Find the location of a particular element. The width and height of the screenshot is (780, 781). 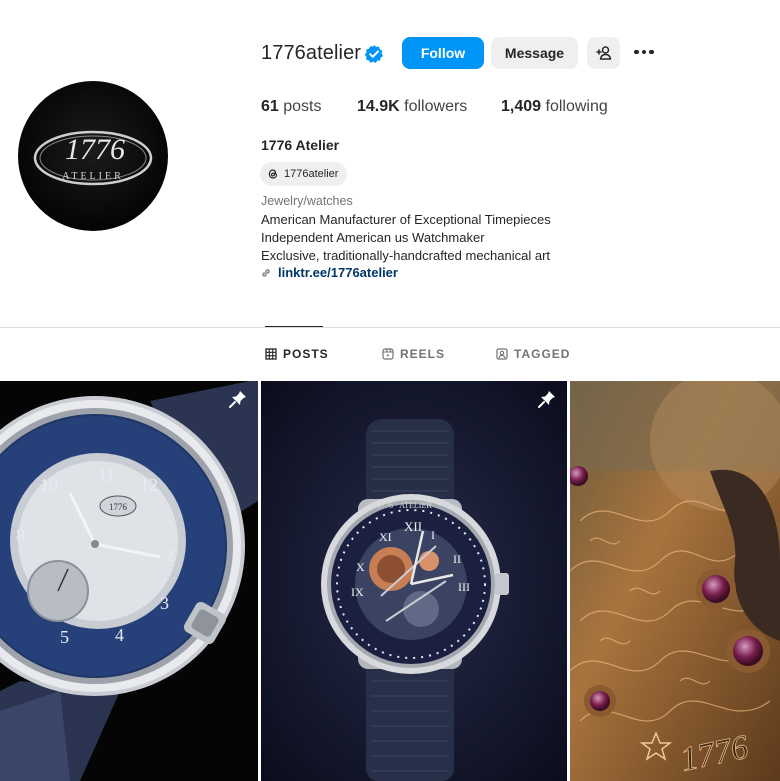

verified-badge-icon is located at coordinates (373, 54).